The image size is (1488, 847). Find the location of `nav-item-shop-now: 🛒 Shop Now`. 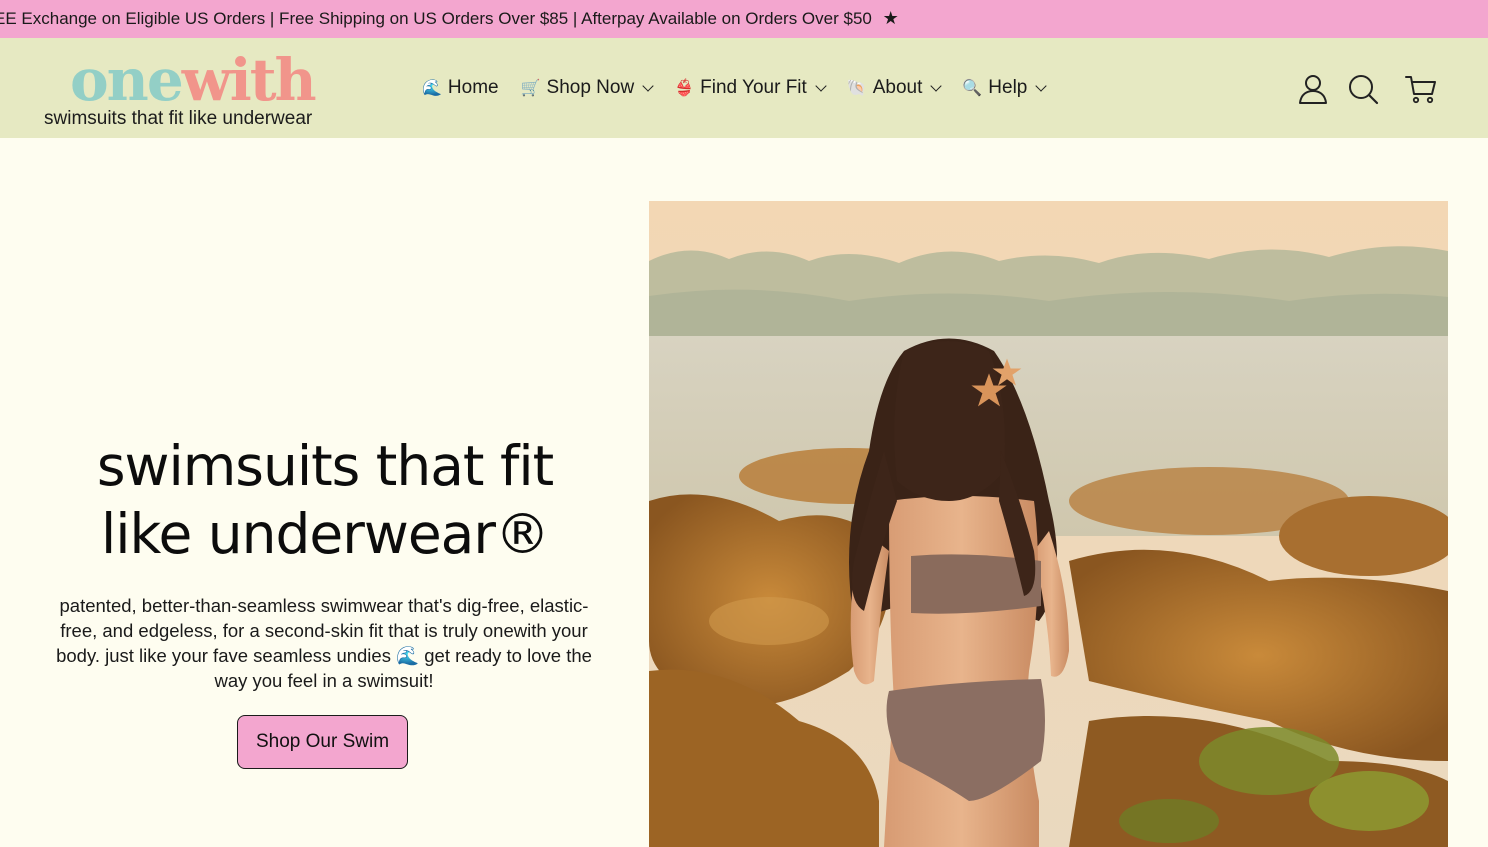

nav-item-shop-now: 🛒 Shop Now is located at coordinates (587, 88).